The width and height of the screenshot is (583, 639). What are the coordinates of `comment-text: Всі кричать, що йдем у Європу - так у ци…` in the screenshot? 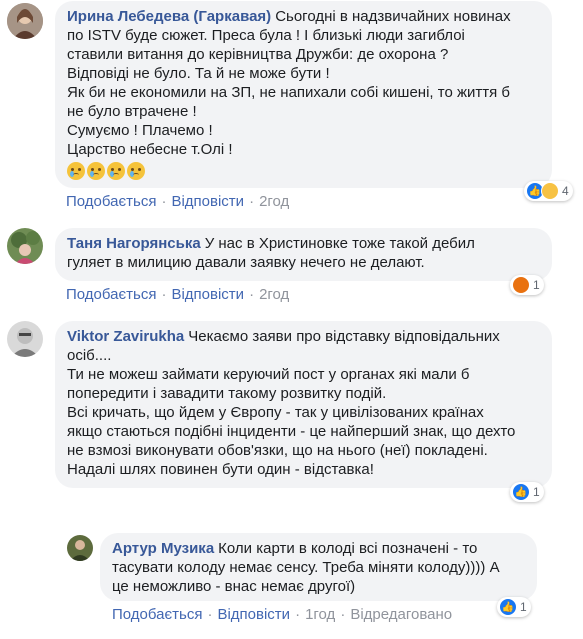 It's located at (275, 412).